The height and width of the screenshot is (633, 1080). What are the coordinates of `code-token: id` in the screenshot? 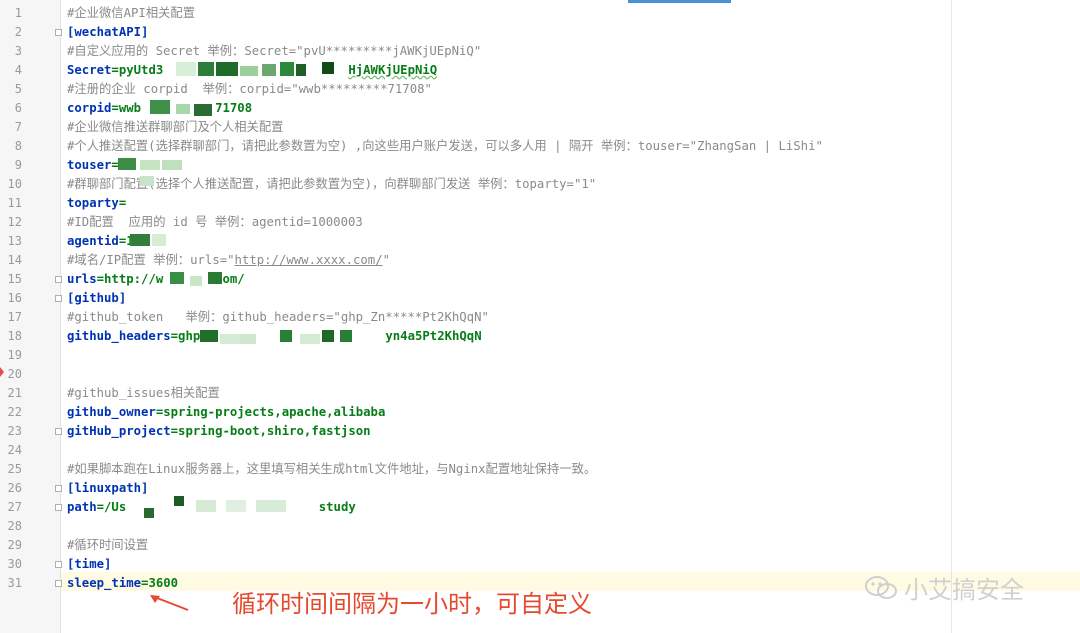 It's located at (180, 222).